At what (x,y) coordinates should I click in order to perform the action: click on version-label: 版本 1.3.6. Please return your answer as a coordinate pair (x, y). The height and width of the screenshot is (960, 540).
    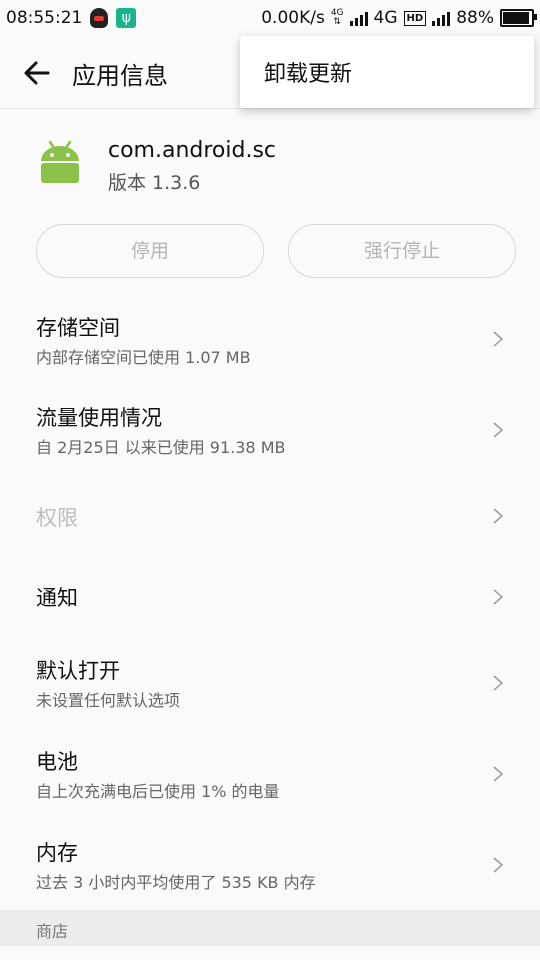
    Looking at the image, I should click on (154, 183).